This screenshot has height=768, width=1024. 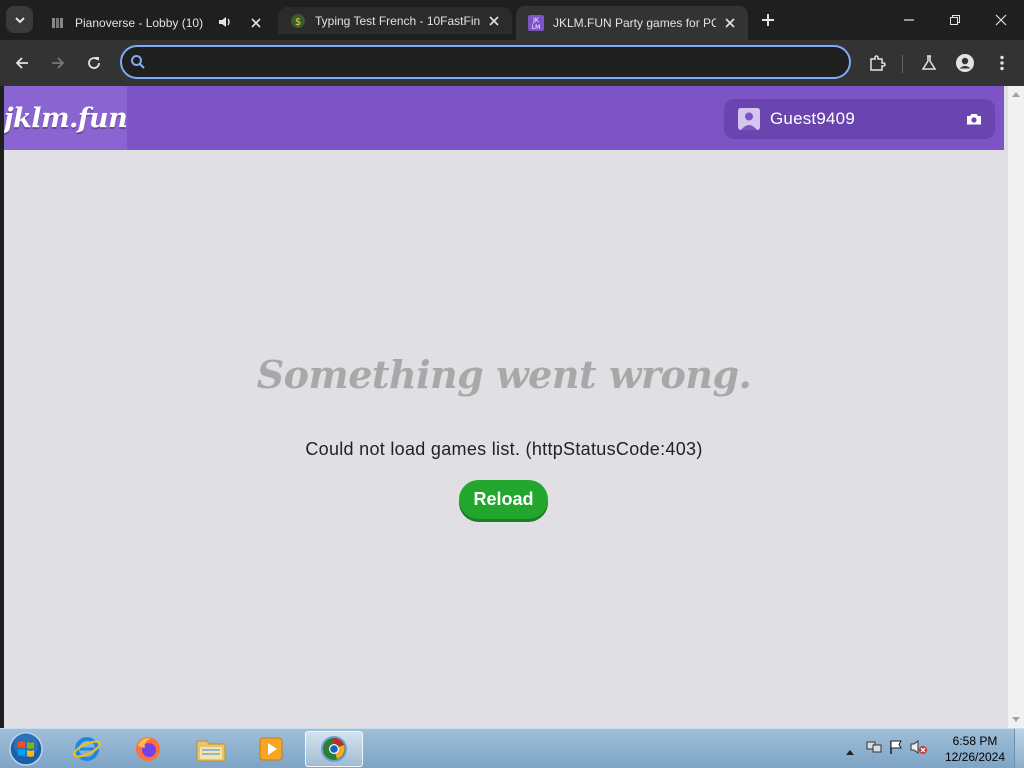 I want to click on back-arrow-icon, so click(x=21, y=63).